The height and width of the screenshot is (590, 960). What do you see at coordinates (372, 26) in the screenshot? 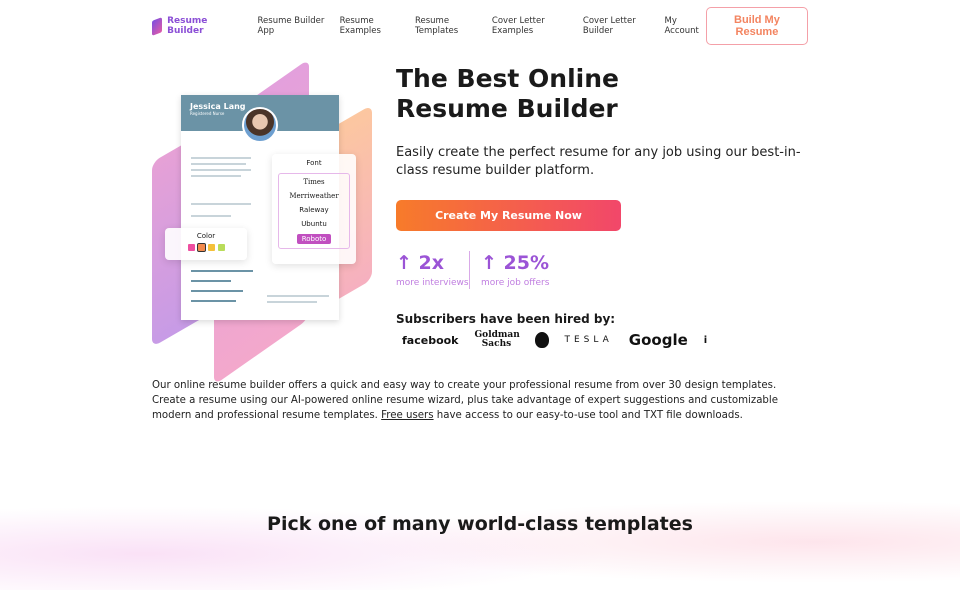
I see `nav-resume-examples: Resume Examples` at bounding box center [372, 26].